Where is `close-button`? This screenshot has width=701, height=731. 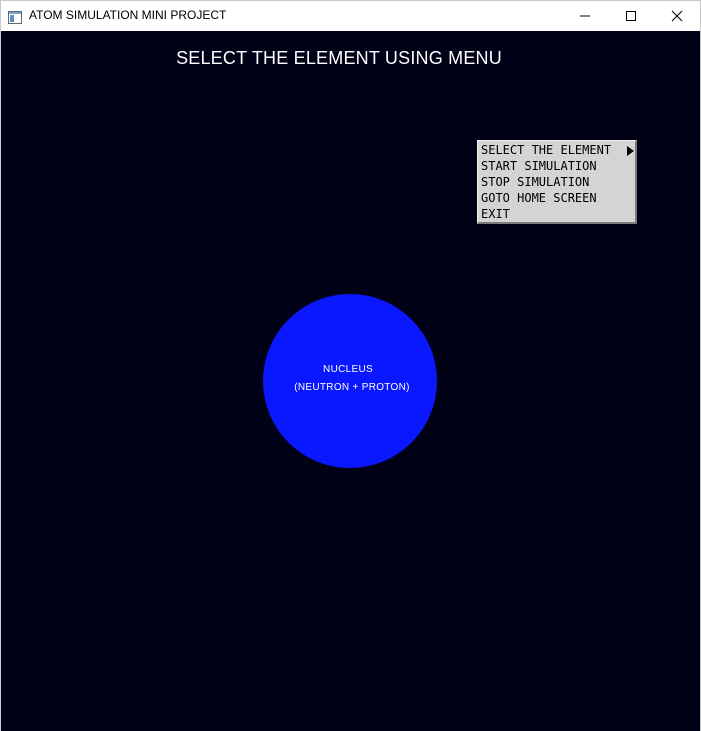
close-button is located at coordinates (677, 16).